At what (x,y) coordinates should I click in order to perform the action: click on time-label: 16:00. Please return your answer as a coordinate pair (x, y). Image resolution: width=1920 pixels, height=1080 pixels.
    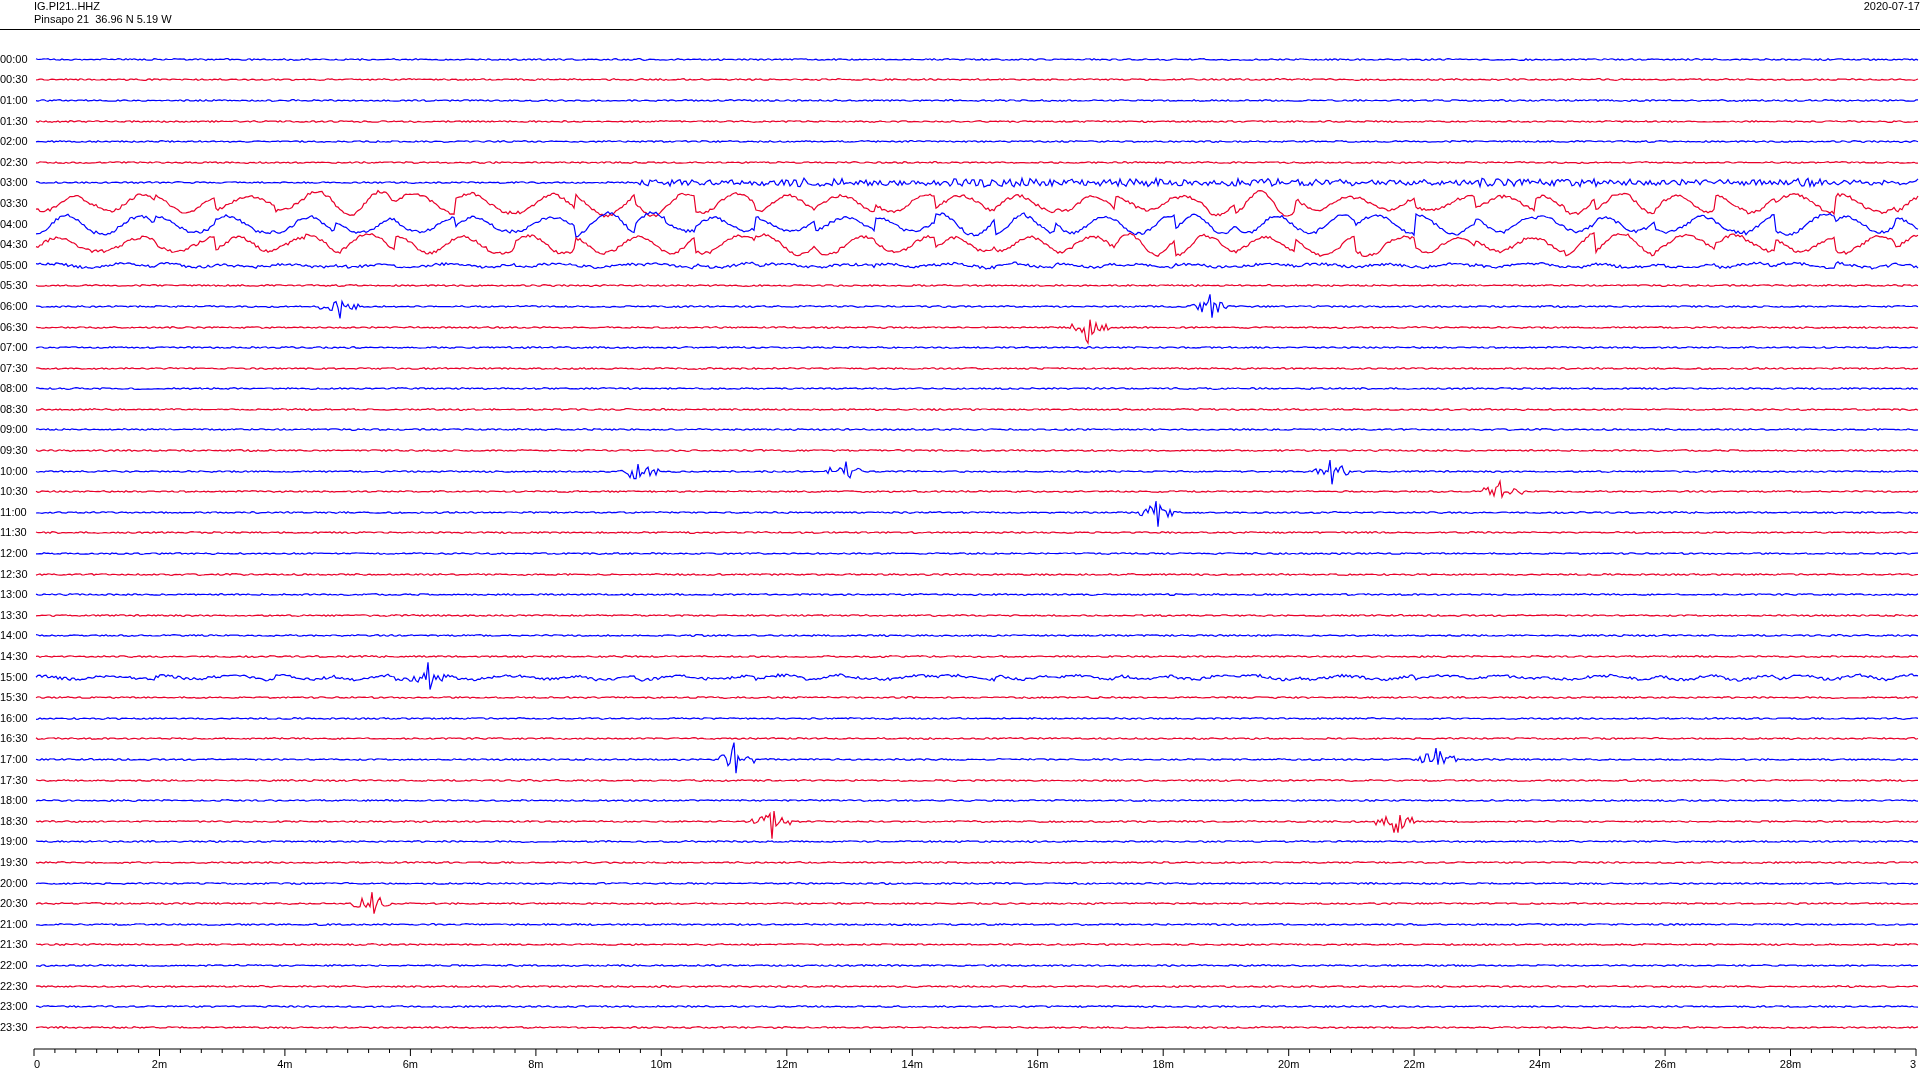
    Looking at the image, I should click on (14, 718).